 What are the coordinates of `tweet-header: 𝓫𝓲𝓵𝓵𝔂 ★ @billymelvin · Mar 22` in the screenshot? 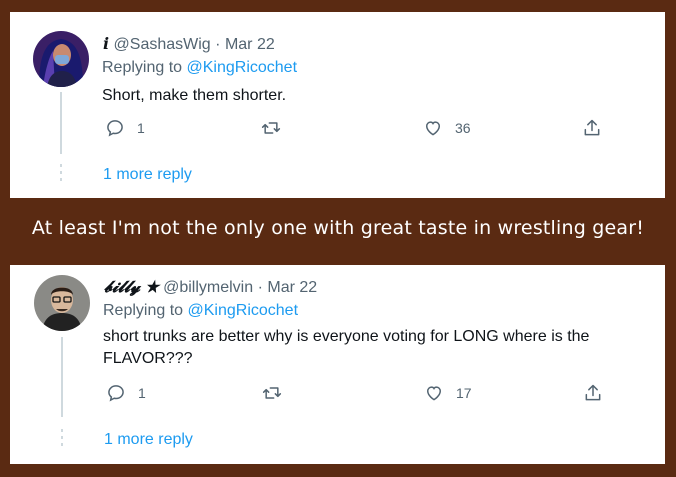 It's located at (210, 287).